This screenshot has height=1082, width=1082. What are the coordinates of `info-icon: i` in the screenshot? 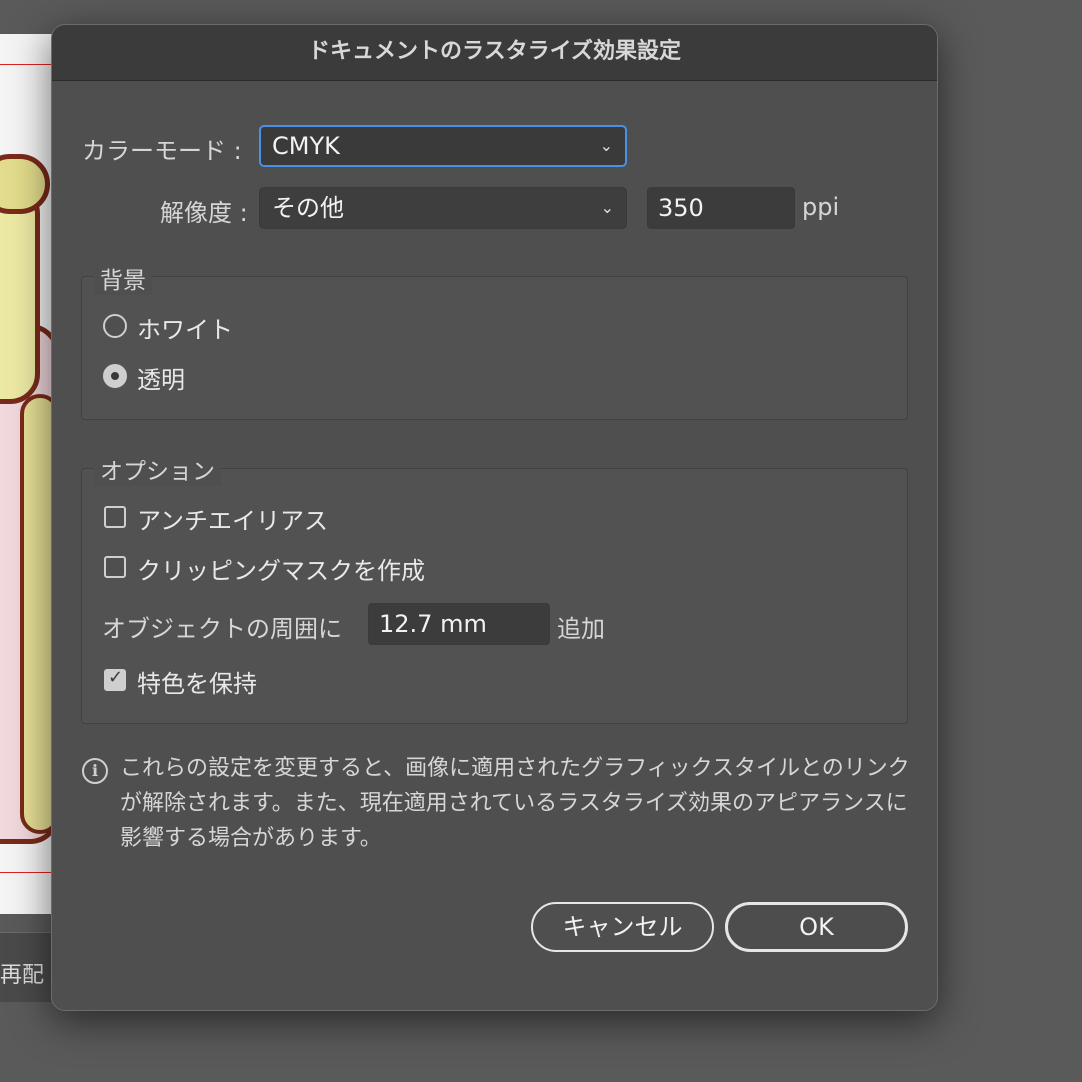 It's located at (95, 771).